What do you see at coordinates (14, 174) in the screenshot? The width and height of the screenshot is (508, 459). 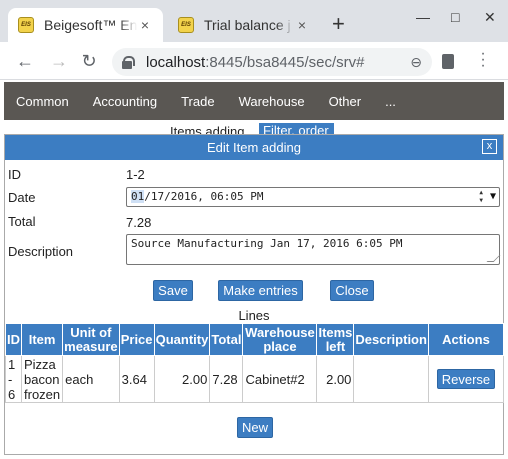 I see `id-label: ID` at bounding box center [14, 174].